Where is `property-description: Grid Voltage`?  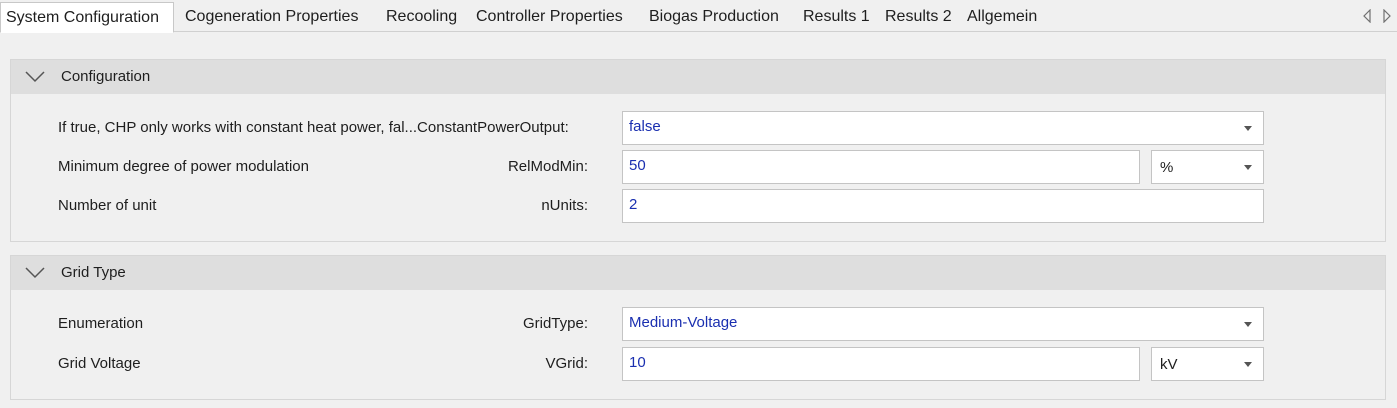
property-description: Grid Voltage is located at coordinates (99, 363).